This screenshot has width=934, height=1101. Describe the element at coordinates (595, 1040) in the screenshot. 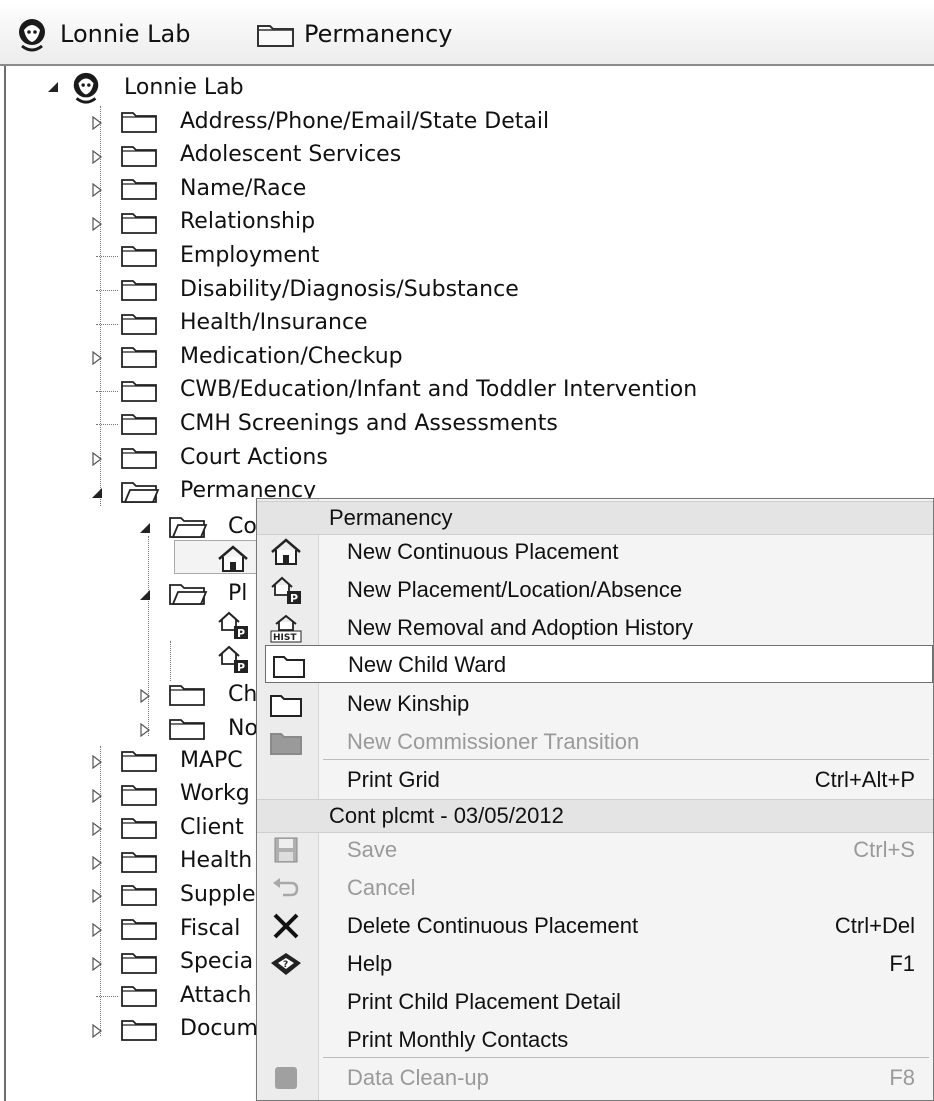

I see `menu-item-print-monthly-contacts: Print Monthly Contacts` at that location.